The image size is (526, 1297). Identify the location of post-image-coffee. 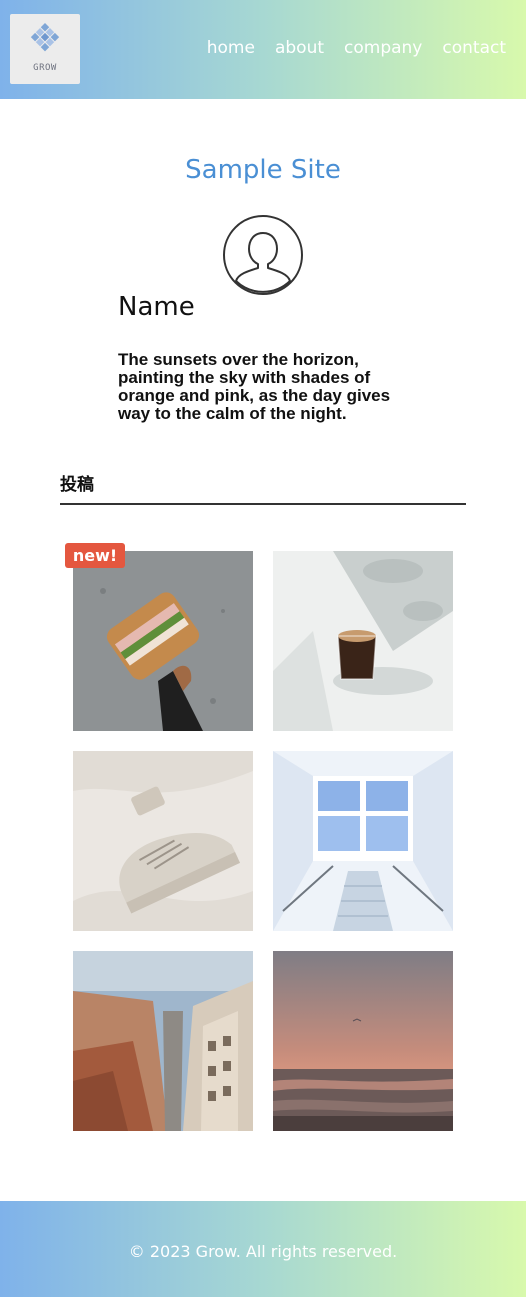
(363, 641).